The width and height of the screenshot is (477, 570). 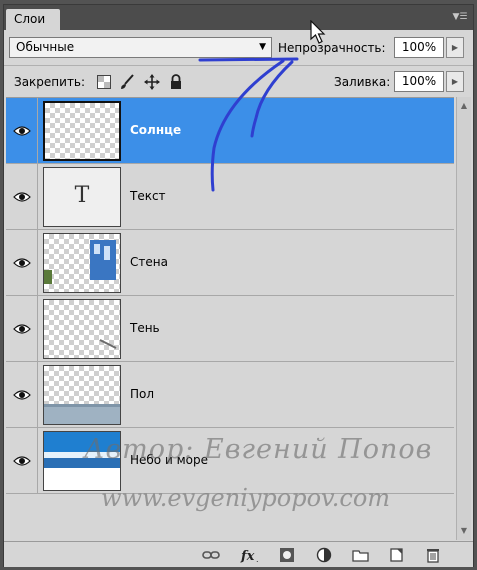 What do you see at coordinates (419, 47) in the screenshot?
I see `opacity-input: 100%` at bounding box center [419, 47].